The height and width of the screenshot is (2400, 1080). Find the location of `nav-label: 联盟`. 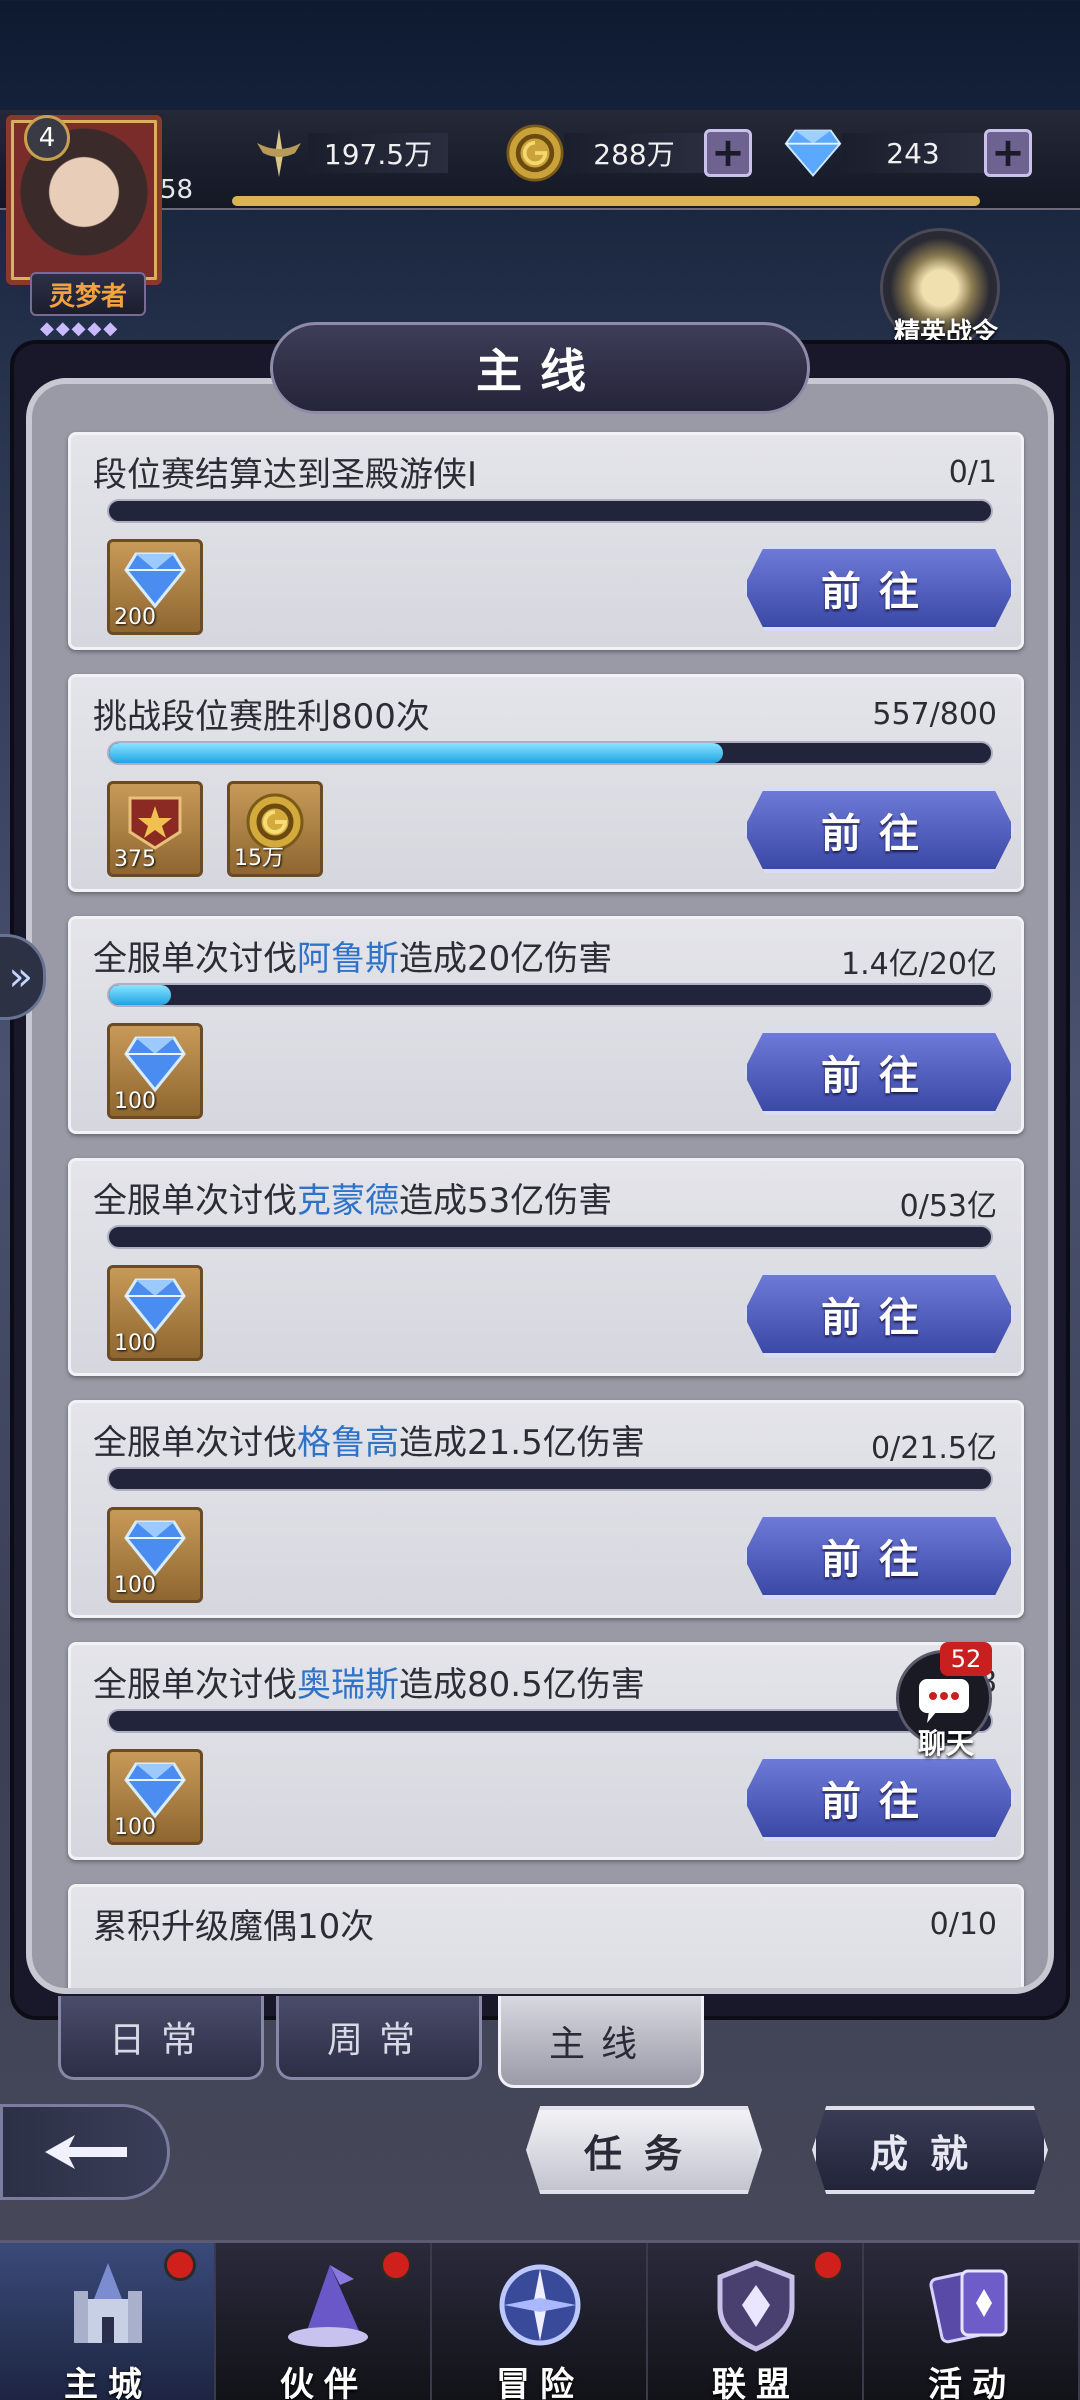

nav-label: 联盟 is located at coordinates (756, 2382).